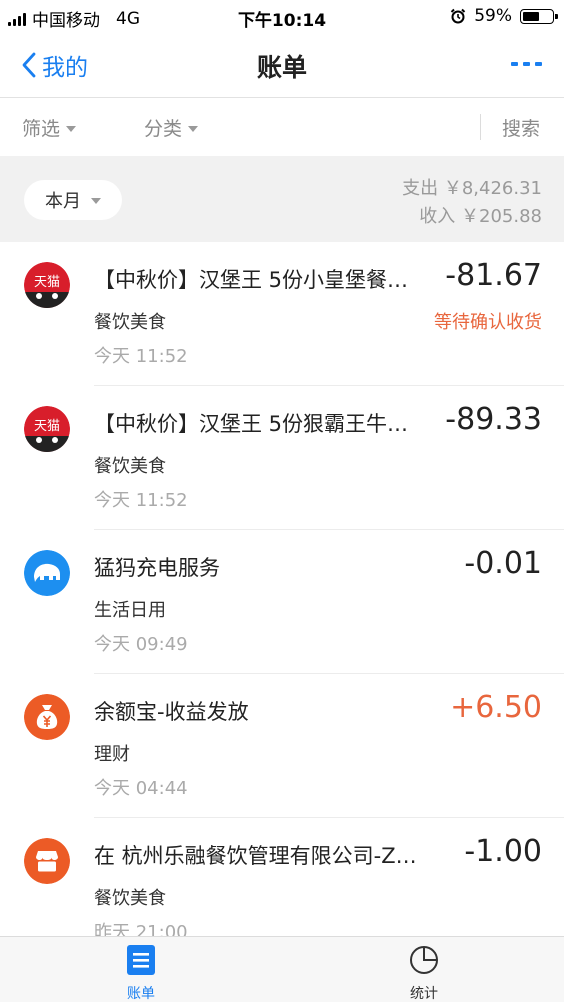 Image resolution: width=564 pixels, height=1003 pixels. I want to click on tab-bill: 账单, so click(141, 974).